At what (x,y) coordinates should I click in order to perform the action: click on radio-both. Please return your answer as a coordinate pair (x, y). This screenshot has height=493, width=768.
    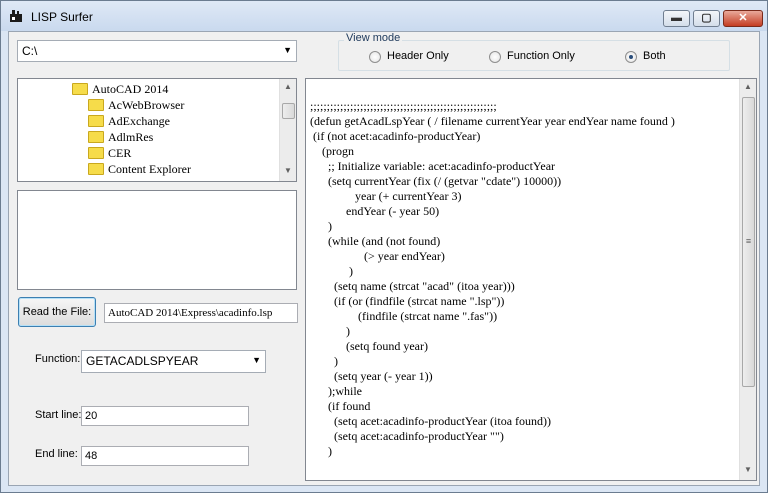
    Looking at the image, I should click on (631, 57).